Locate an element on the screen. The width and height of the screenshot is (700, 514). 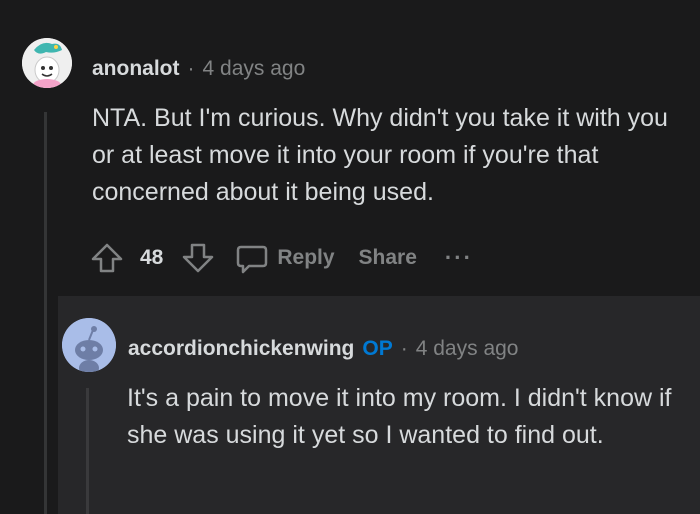
share-label: Share is located at coordinates (387, 257).